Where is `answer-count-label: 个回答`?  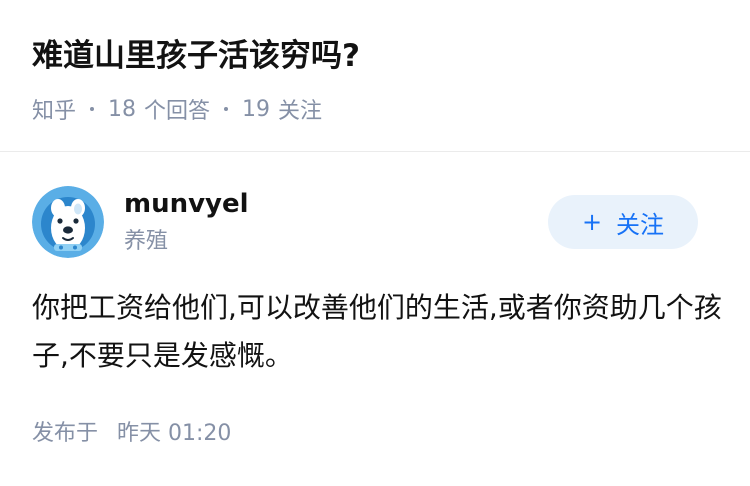 answer-count-label: 个回答 is located at coordinates (177, 111).